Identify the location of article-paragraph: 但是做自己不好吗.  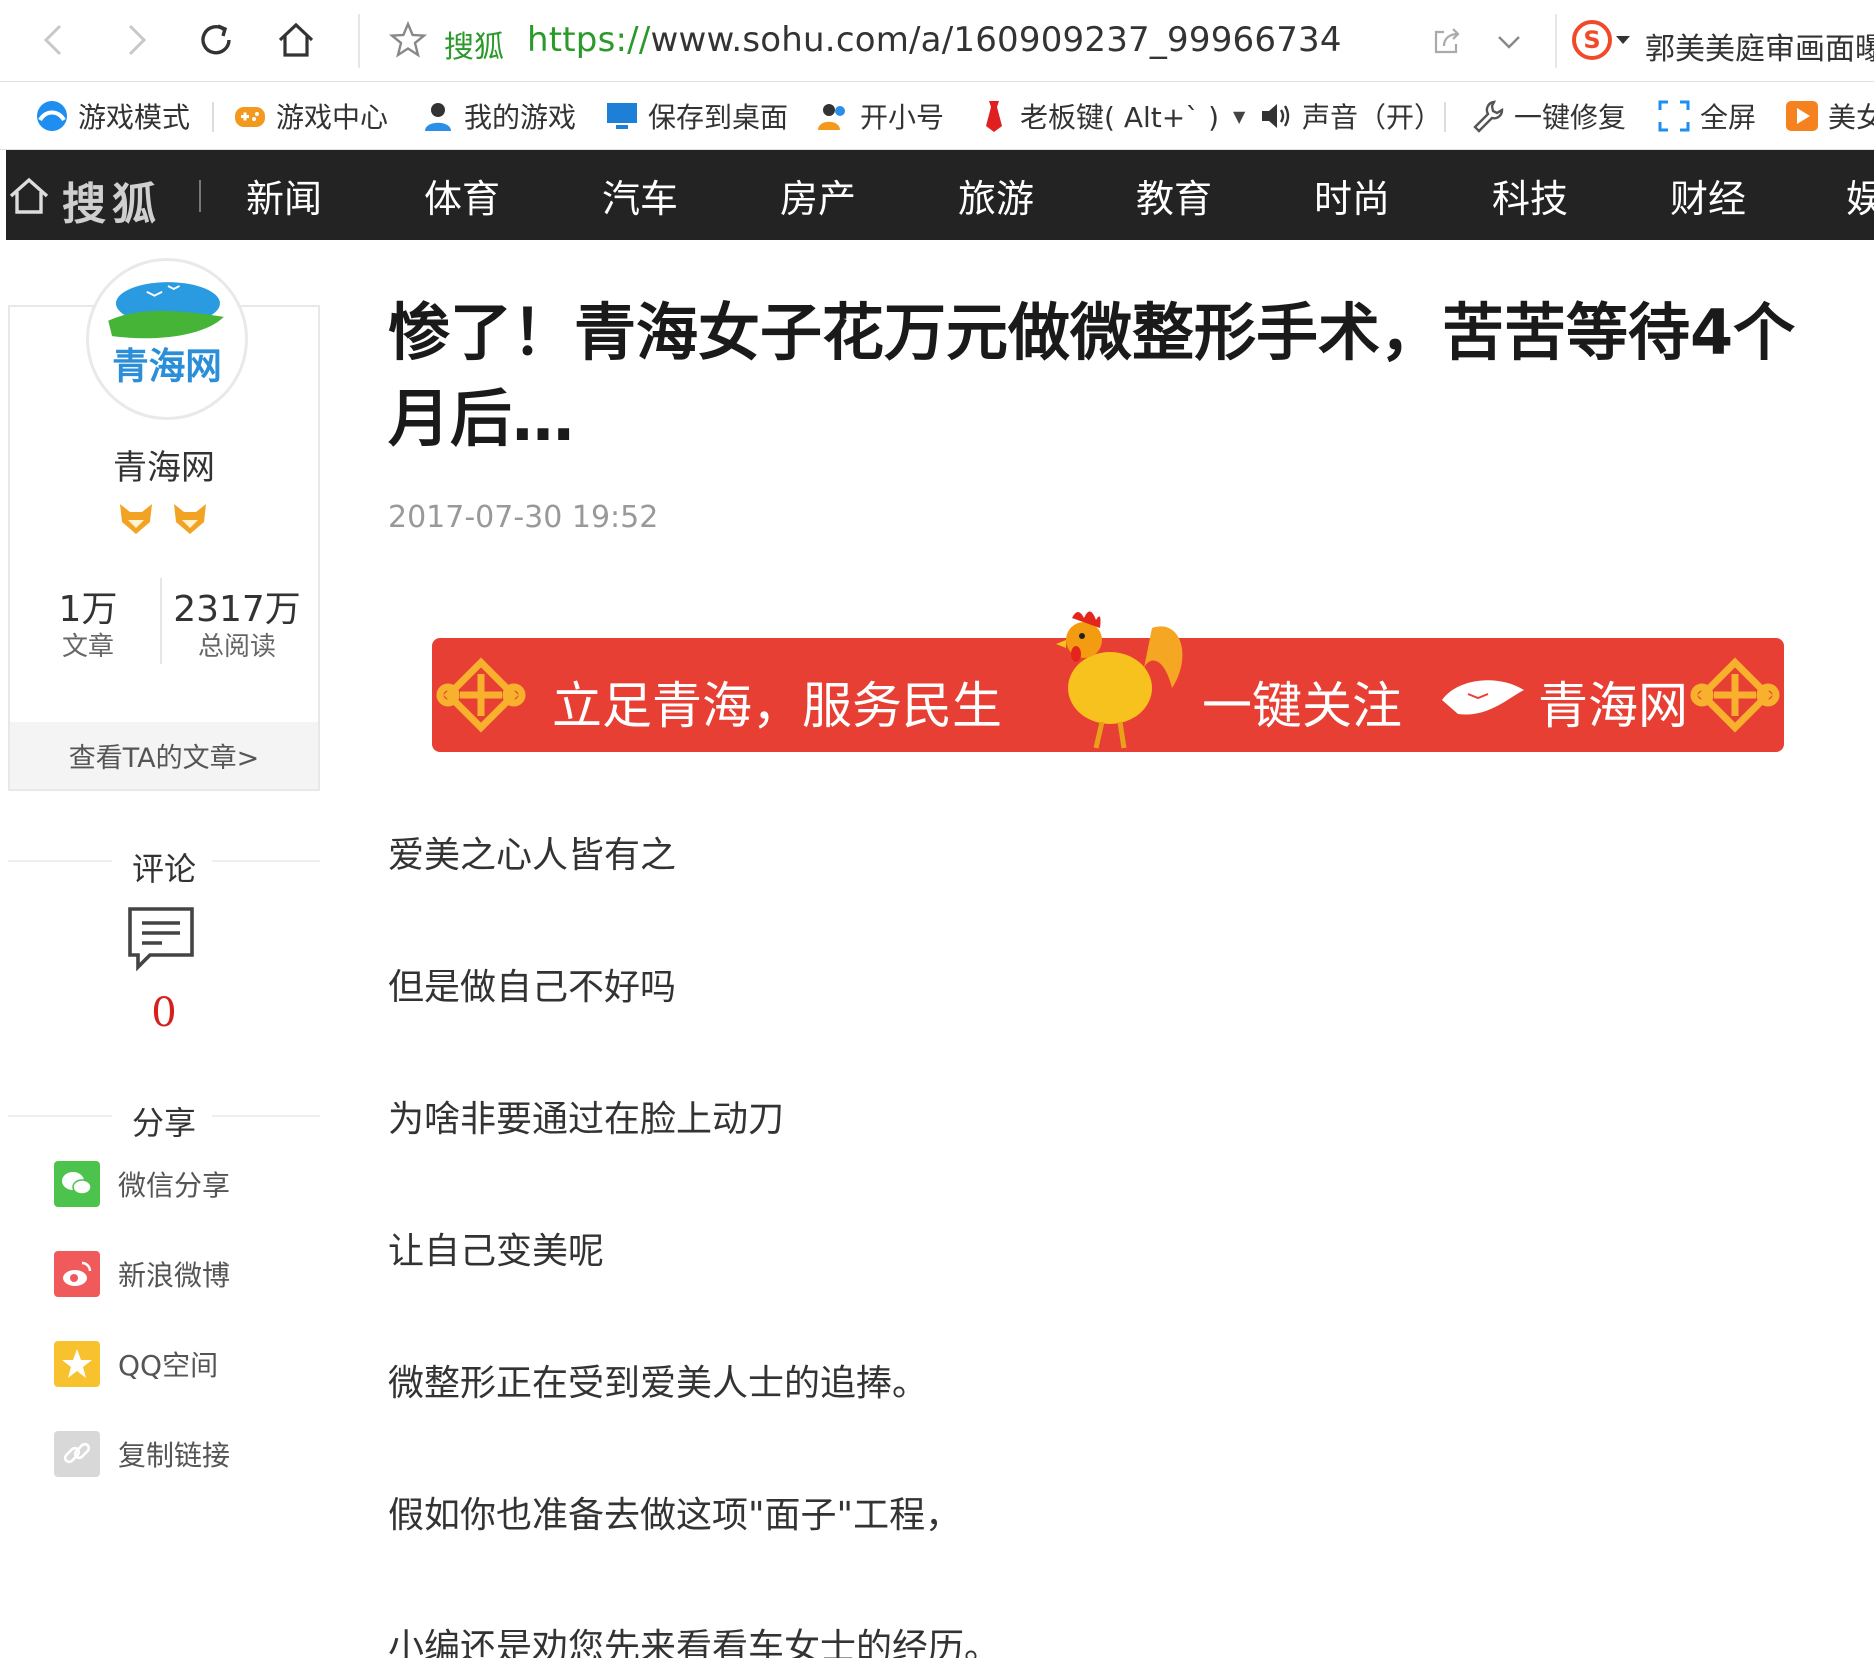
(532, 987).